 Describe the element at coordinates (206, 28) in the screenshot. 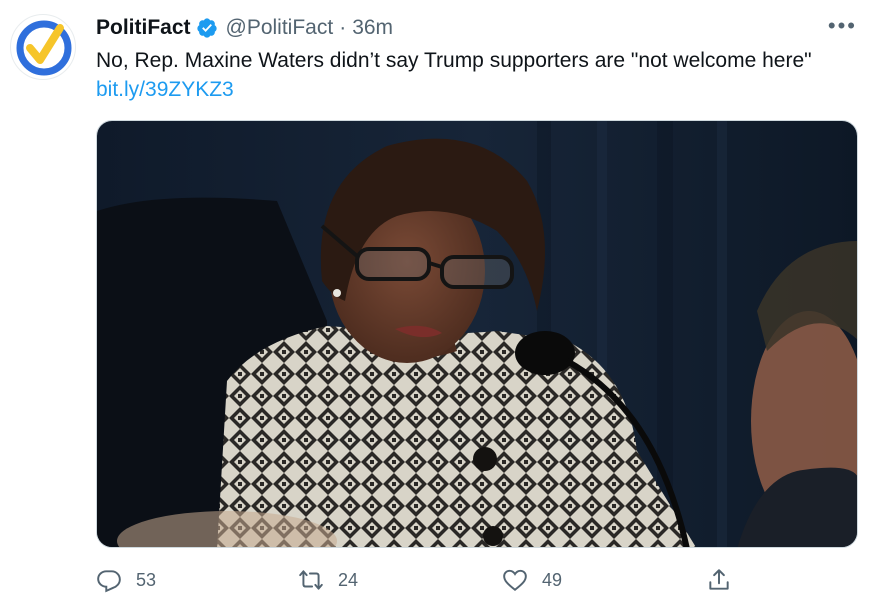

I see `verified-badge-icon` at that location.